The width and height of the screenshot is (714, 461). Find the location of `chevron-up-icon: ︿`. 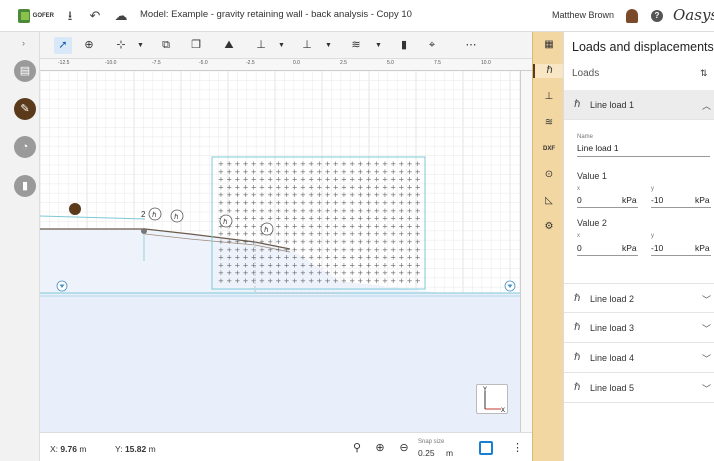

chevron-up-icon: ︿ is located at coordinates (706, 105).